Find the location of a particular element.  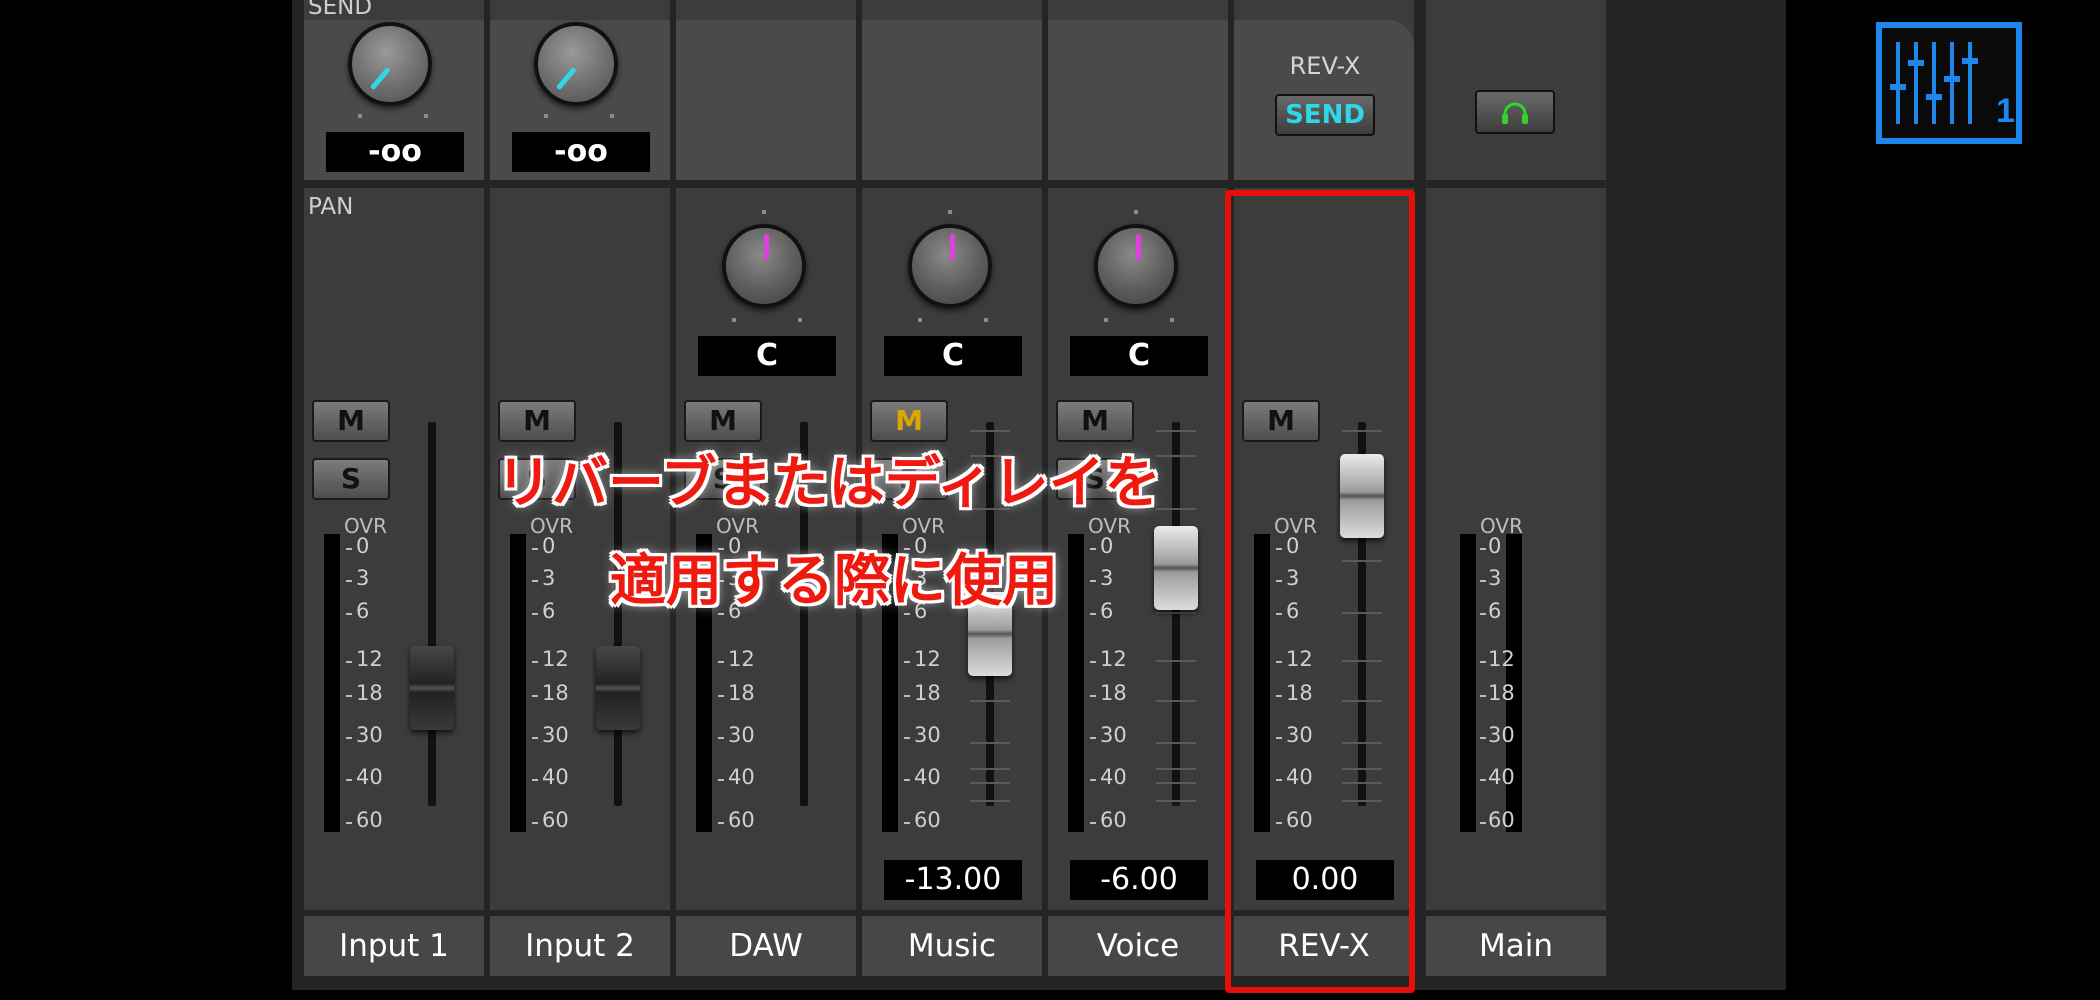

headphone-monitor-button is located at coordinates (1515, 112).